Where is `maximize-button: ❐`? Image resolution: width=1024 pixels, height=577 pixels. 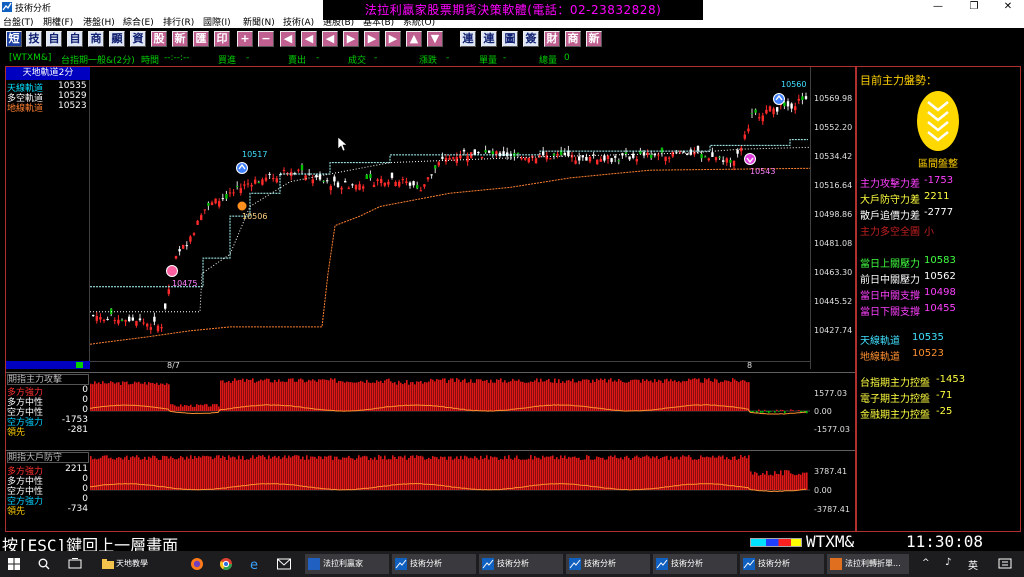 maximize-button: ❐ is located at coordinates (974, 7).